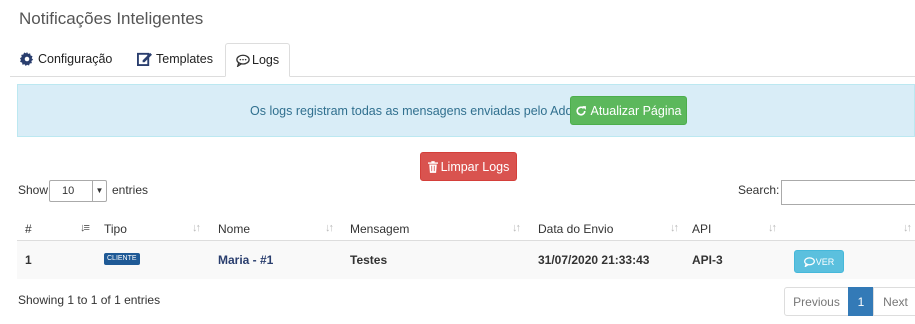 This screenshot has height=324, width=915. I want to click on refresh-page-label: Atualizar Página, so click(636, 111).